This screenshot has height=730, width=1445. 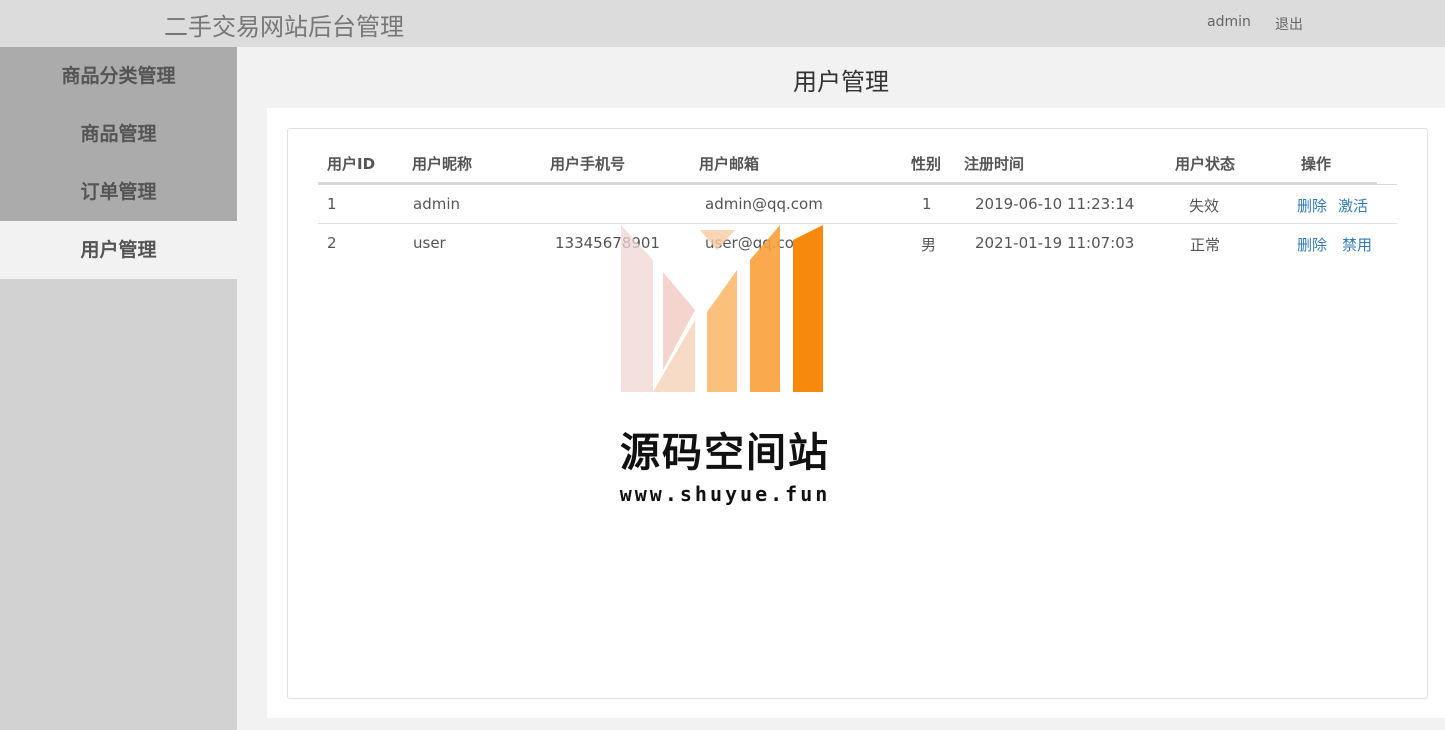 What do you see at coordinates (994, 164) in the screenshot?
I see `col-header-registered: 注册时间` at bounding box center [994, 164].